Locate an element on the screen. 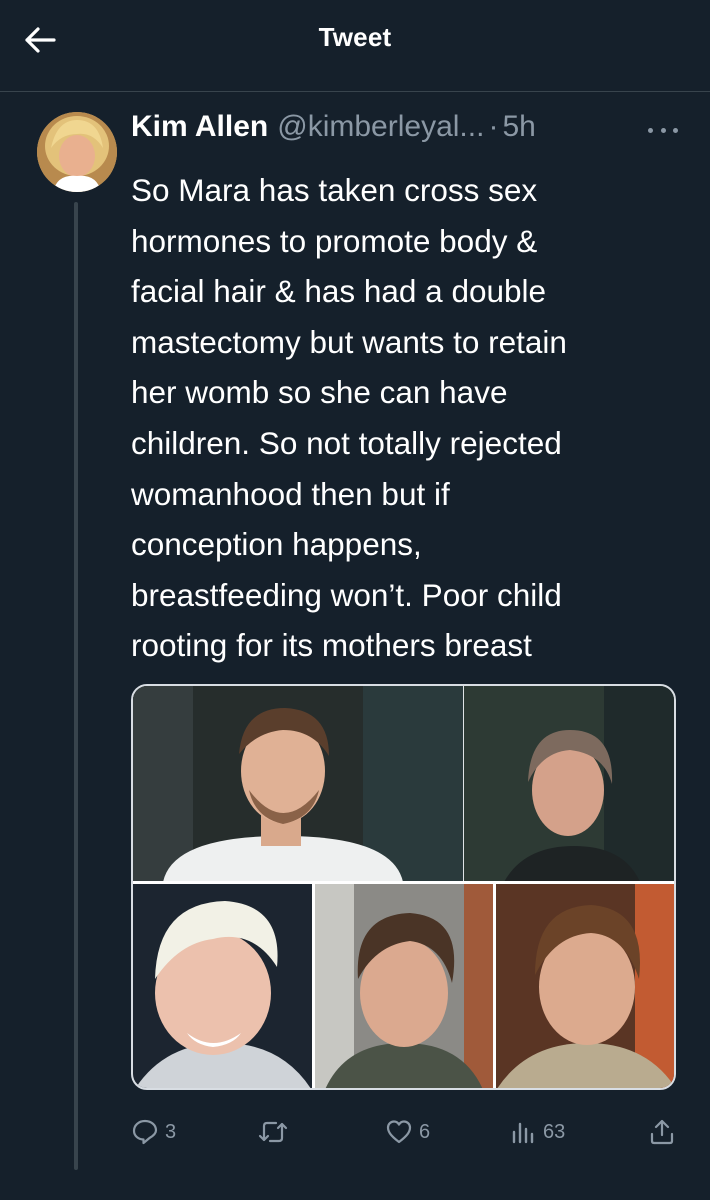 The image size is (710, 1200). thread-line is located at coordinates (76, 686).